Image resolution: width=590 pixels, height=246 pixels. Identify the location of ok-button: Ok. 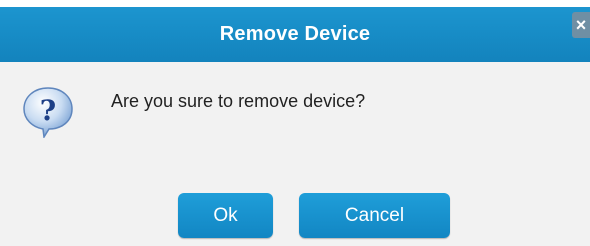
(225, 215).